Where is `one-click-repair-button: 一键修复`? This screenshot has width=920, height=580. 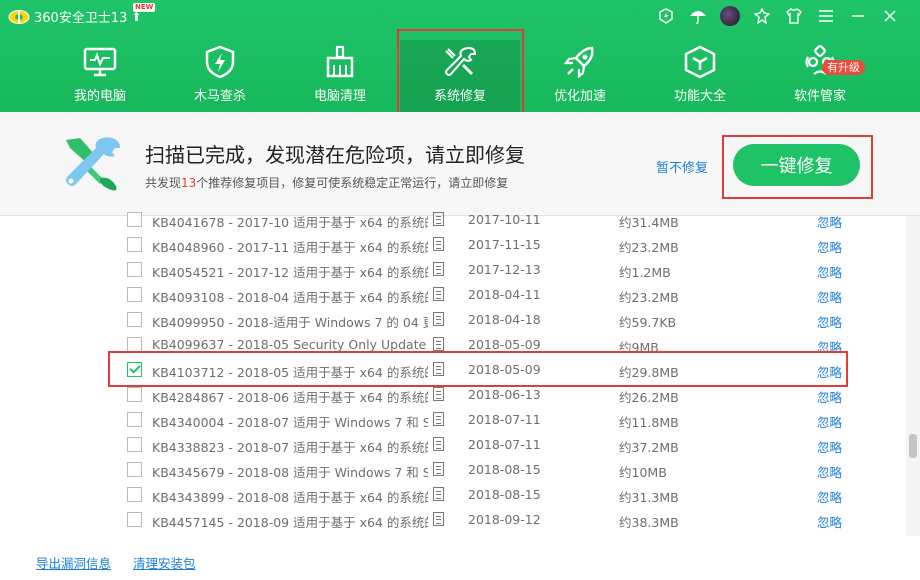
one-click-repair-button: 一键修复 is located at coordinates (796, 165).